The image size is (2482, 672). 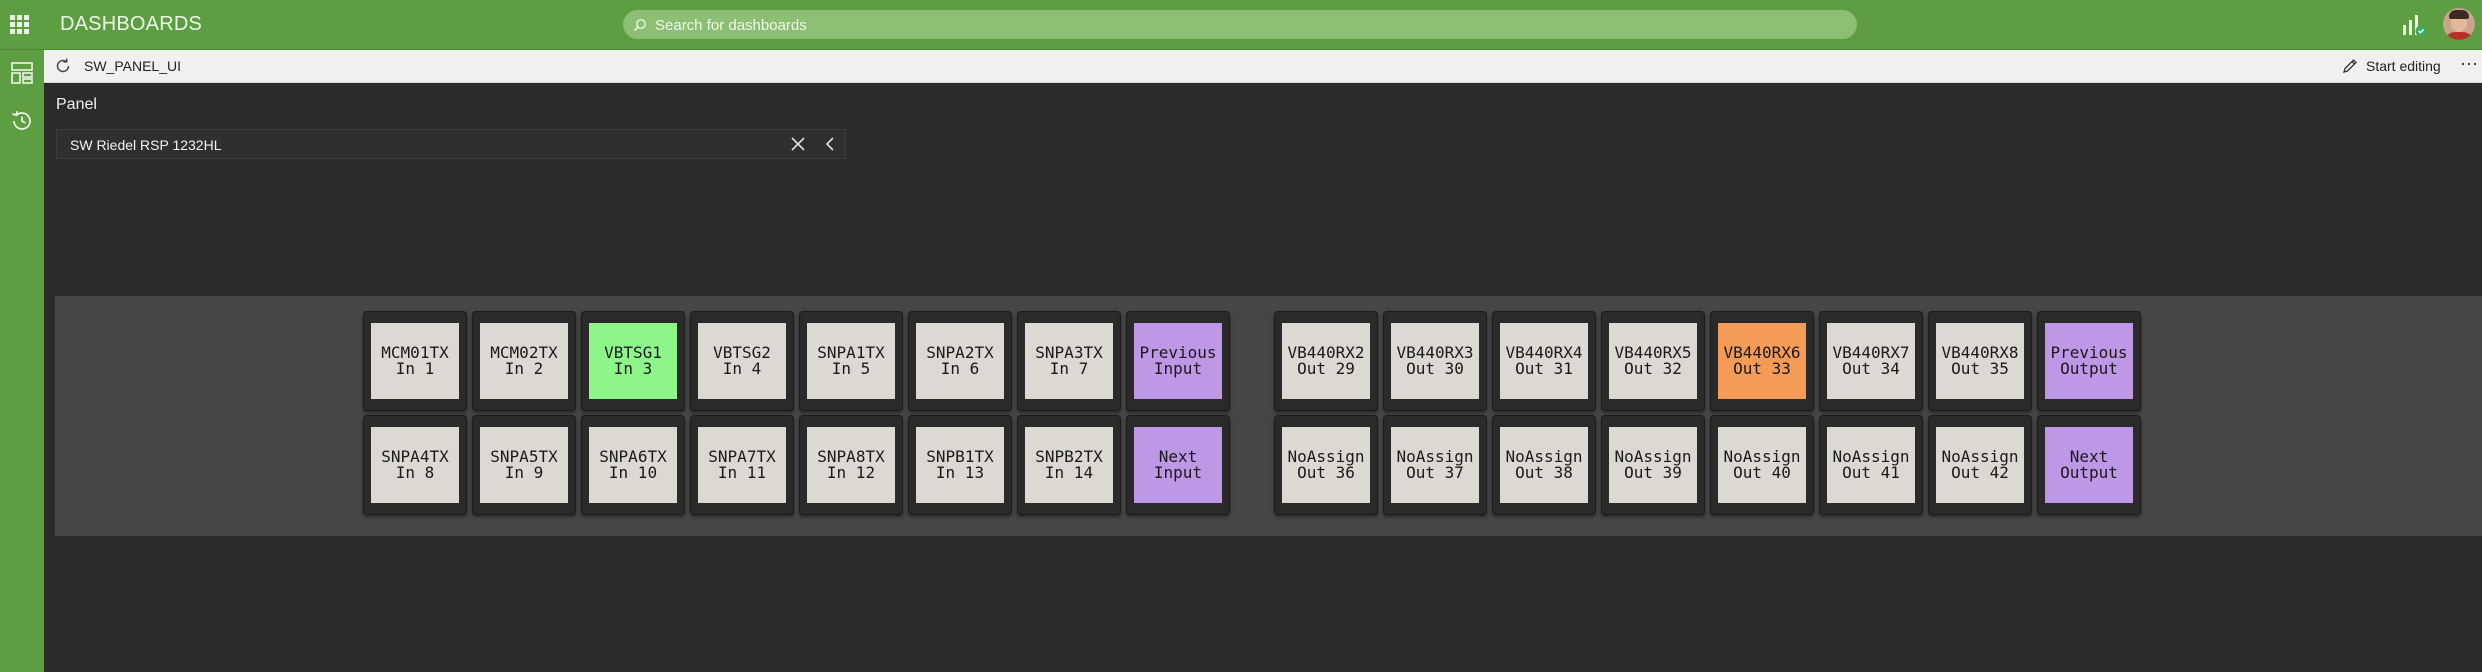 I want to click on key-label-line2: In 5, so click(x=851, y=368).